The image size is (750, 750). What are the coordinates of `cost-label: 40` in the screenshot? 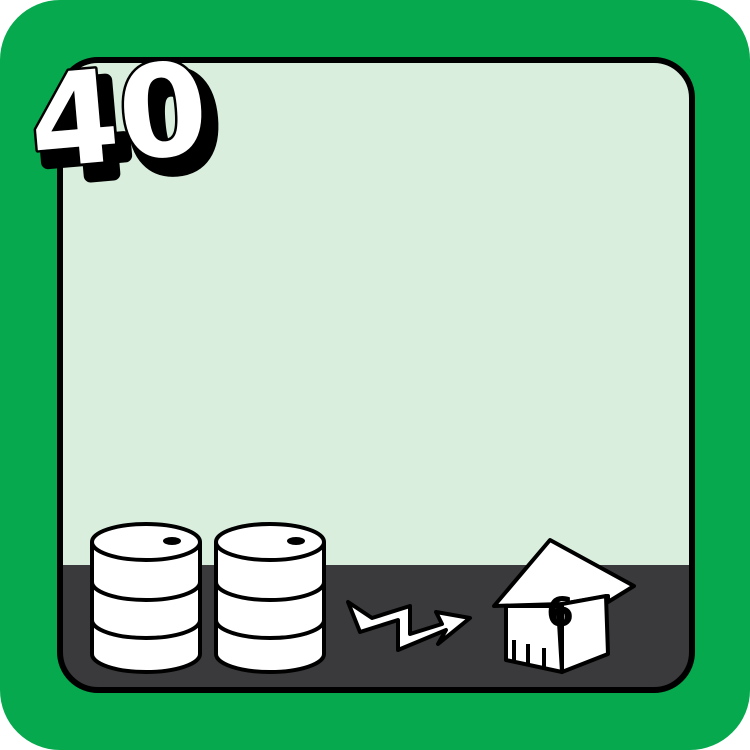 It's located at (118, 116).